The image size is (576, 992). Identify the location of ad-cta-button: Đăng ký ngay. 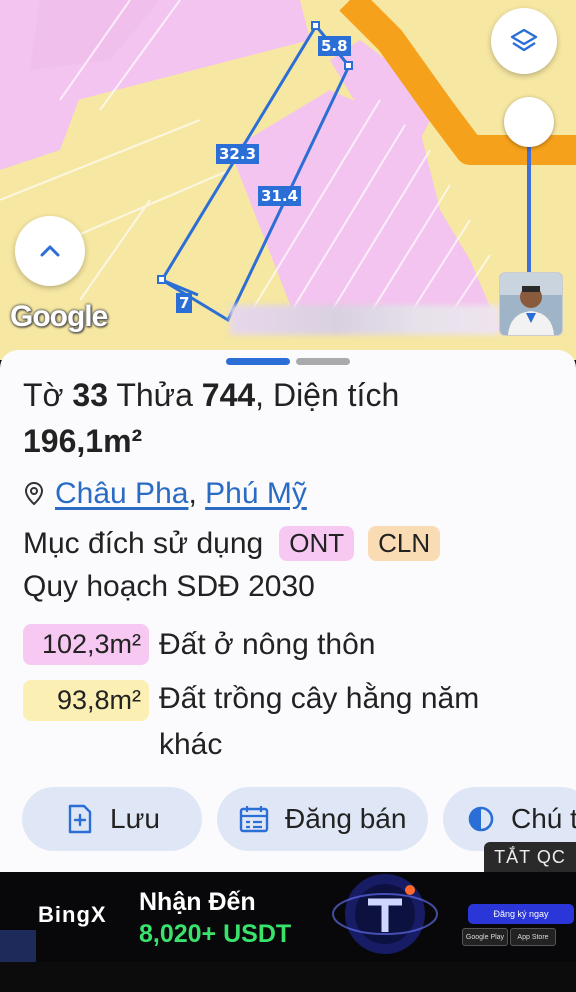
(521, 914).